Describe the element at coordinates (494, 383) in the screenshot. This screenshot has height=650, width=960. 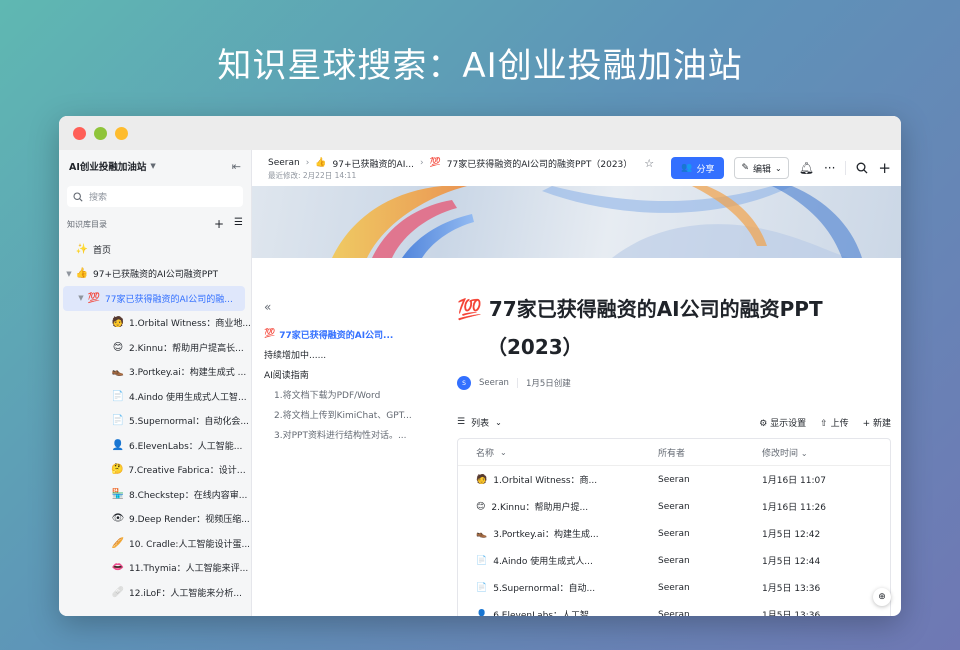
I see `author: Seeran` at that location.